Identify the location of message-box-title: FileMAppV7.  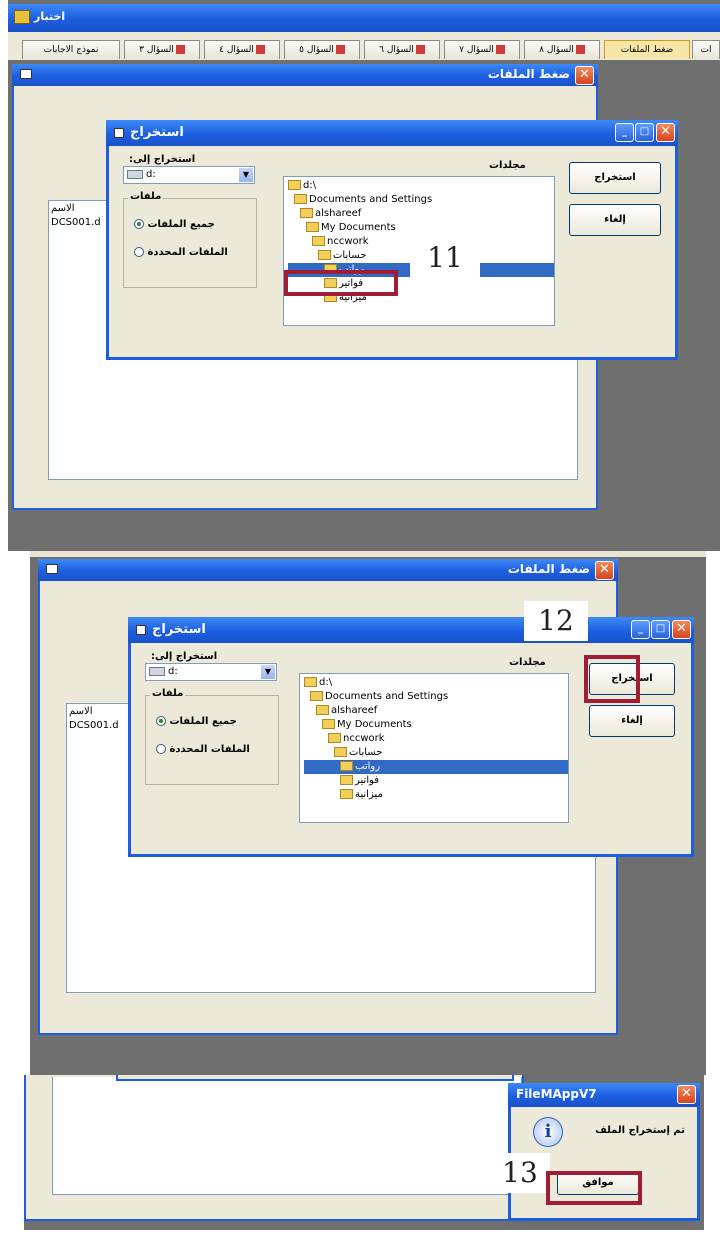
(556, 1094).